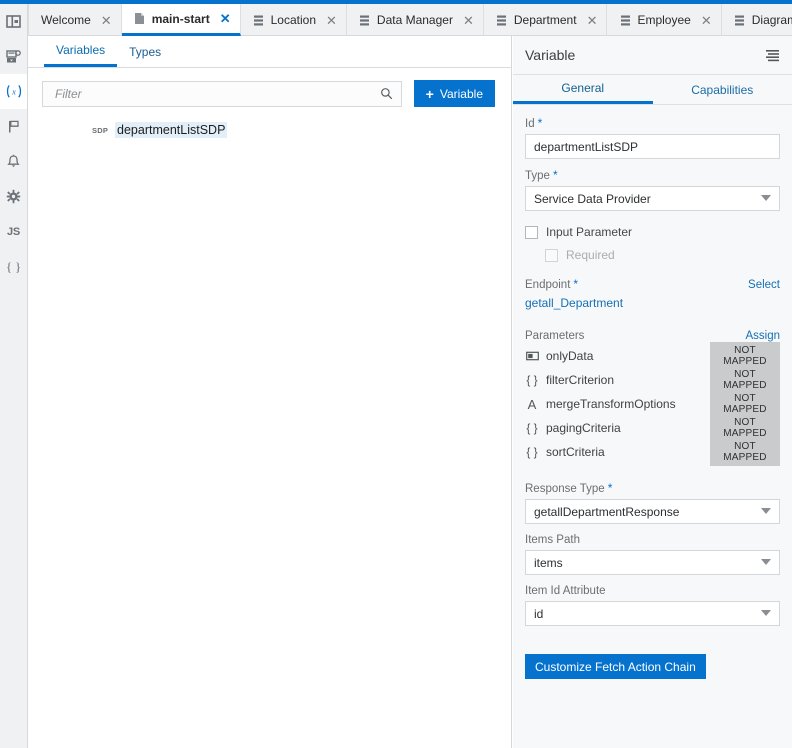 The height and width of the screenshot is (748, 792). What do you see at coordinates (771, 20) in the screenshot?
I see `tab-label: Diagram` at bounding box center [771, 20].